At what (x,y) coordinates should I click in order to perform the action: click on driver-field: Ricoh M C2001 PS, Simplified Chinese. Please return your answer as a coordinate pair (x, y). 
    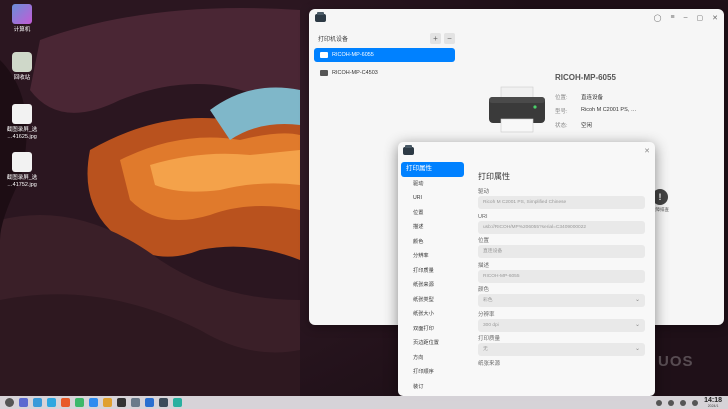
    Looking at the image, I should click on (561, 202).